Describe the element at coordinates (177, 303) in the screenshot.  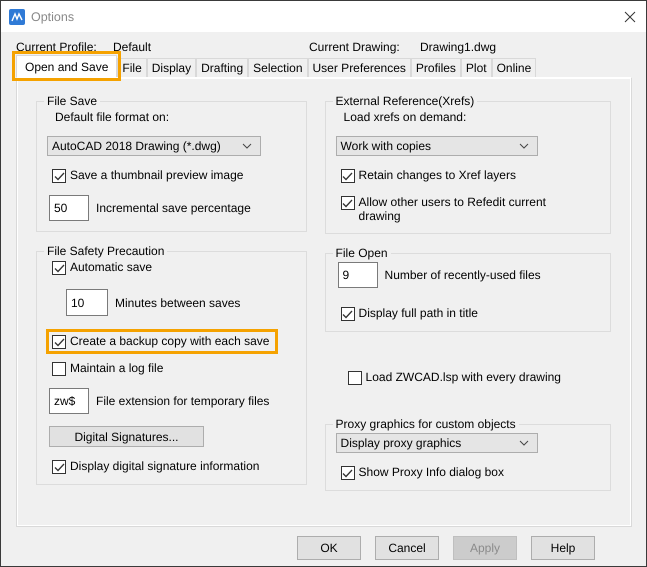
I see `field-label: Minutes between saves` at that location.